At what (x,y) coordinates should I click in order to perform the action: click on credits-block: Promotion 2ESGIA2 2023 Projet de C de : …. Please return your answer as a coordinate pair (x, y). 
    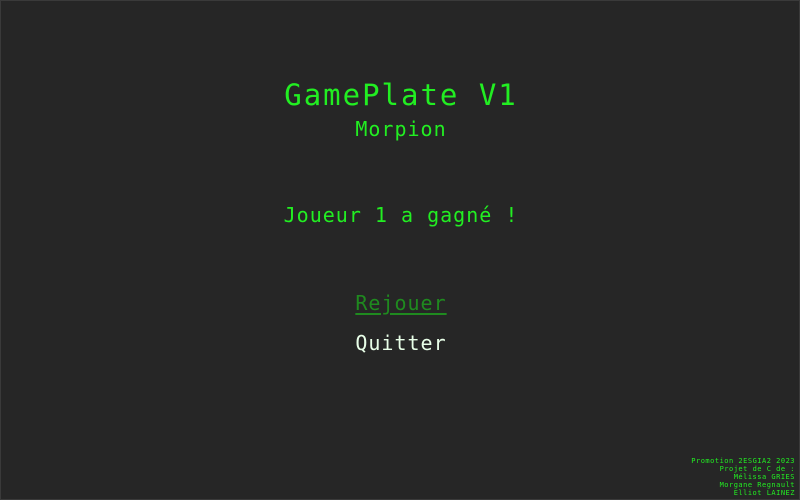
    Looking at the image, I should click on (743, 477).